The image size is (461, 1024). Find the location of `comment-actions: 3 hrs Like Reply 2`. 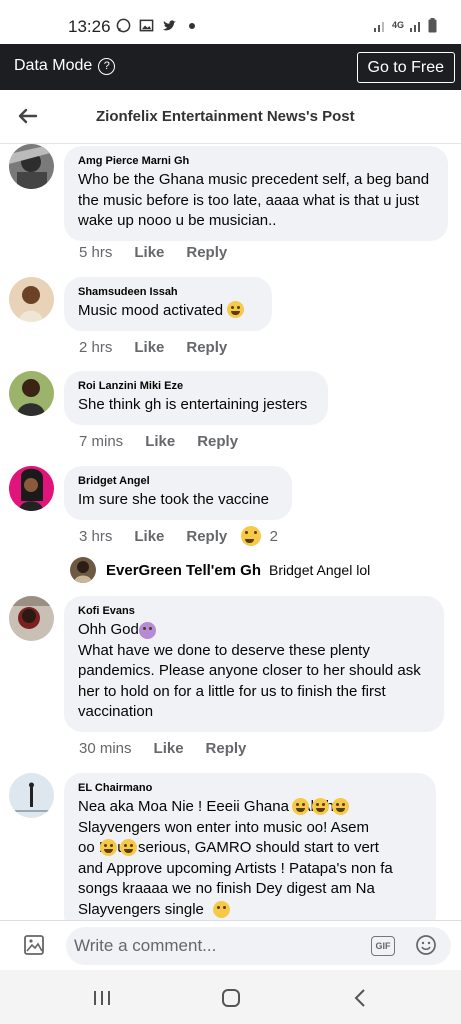

comment-actions: 3 hrs Like Reply 2 is located at coordinates (178, 536).